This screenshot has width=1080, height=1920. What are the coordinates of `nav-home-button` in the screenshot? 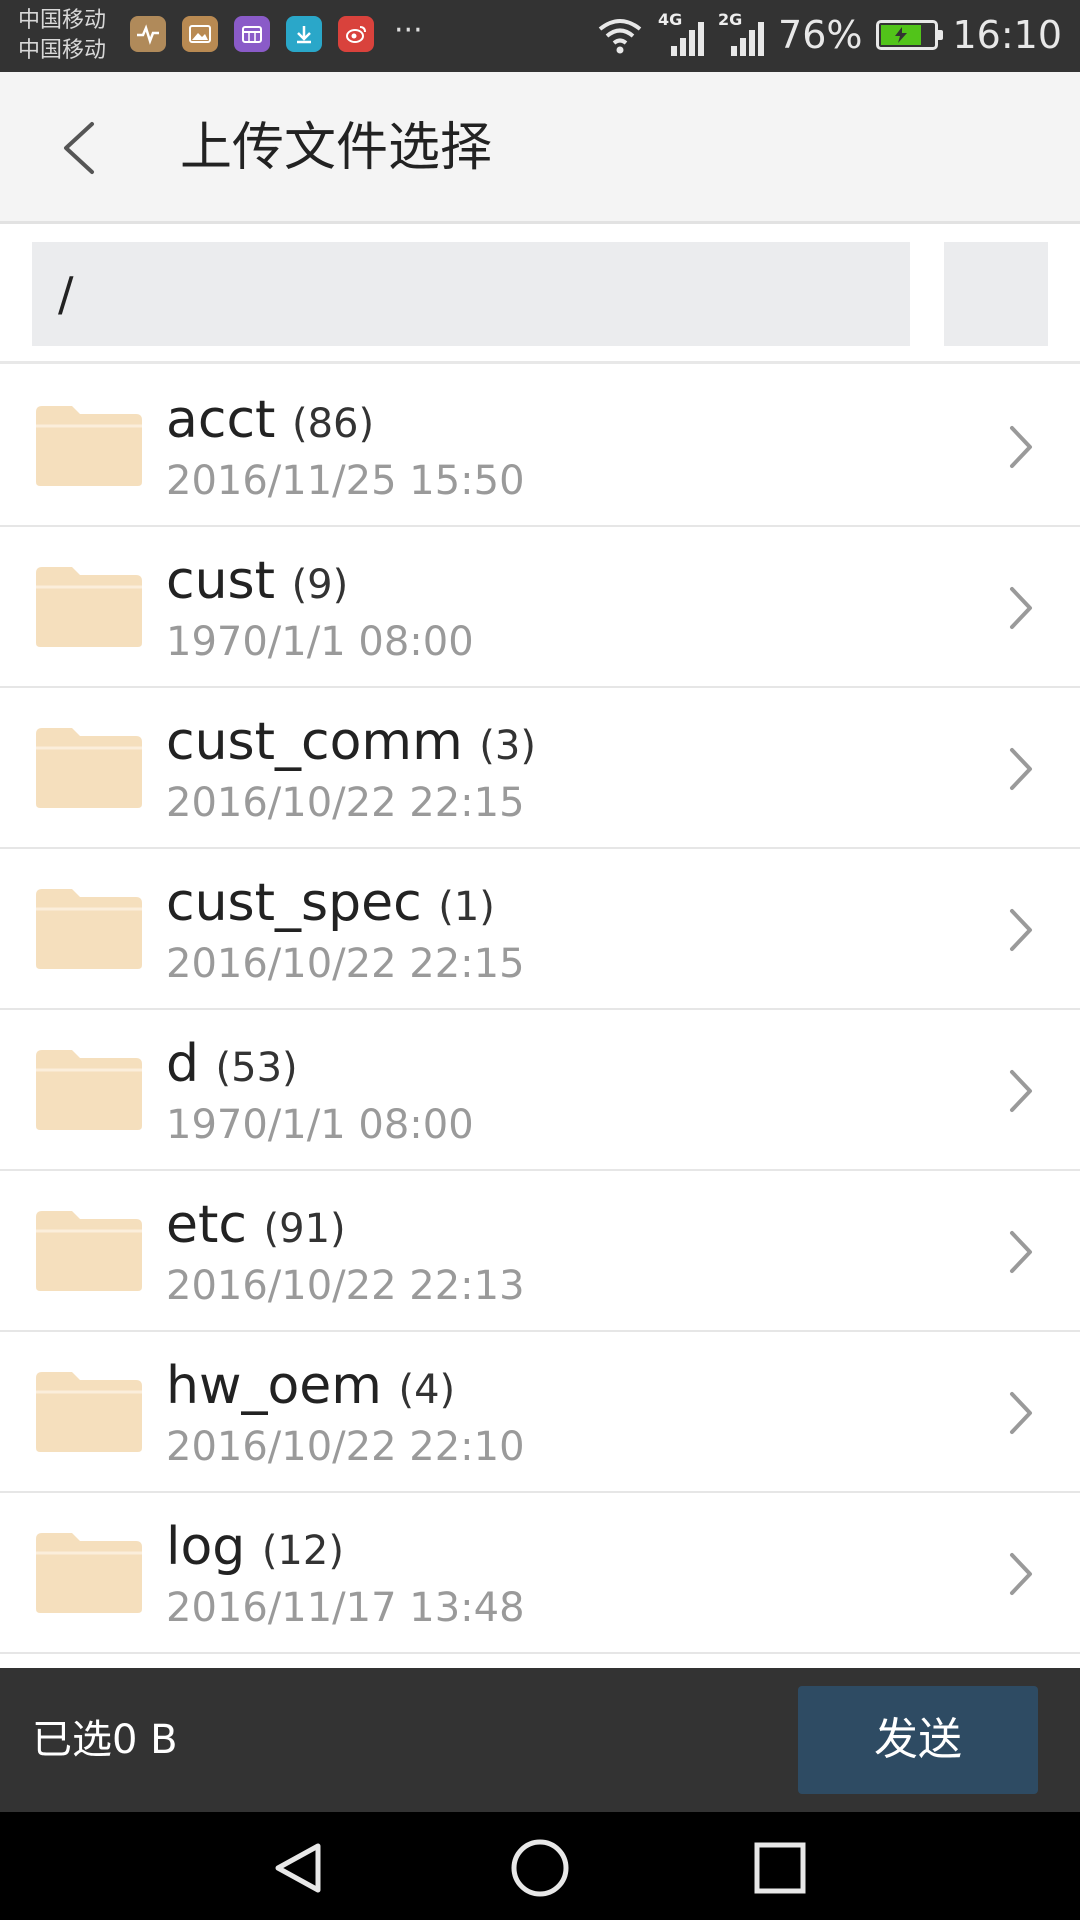 It's located at (540, 1868).